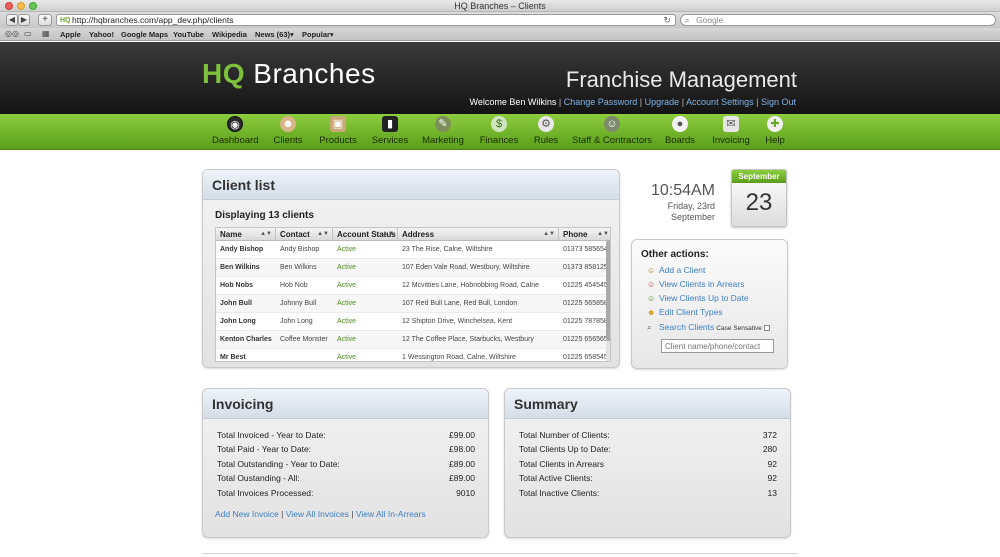 The width and height of the screenshot is (1000, 557). What do you see at coordinates (675, 254) in the screenshot?
I see `other-actions-title: Other actions:` at bounding box center [675, 254].